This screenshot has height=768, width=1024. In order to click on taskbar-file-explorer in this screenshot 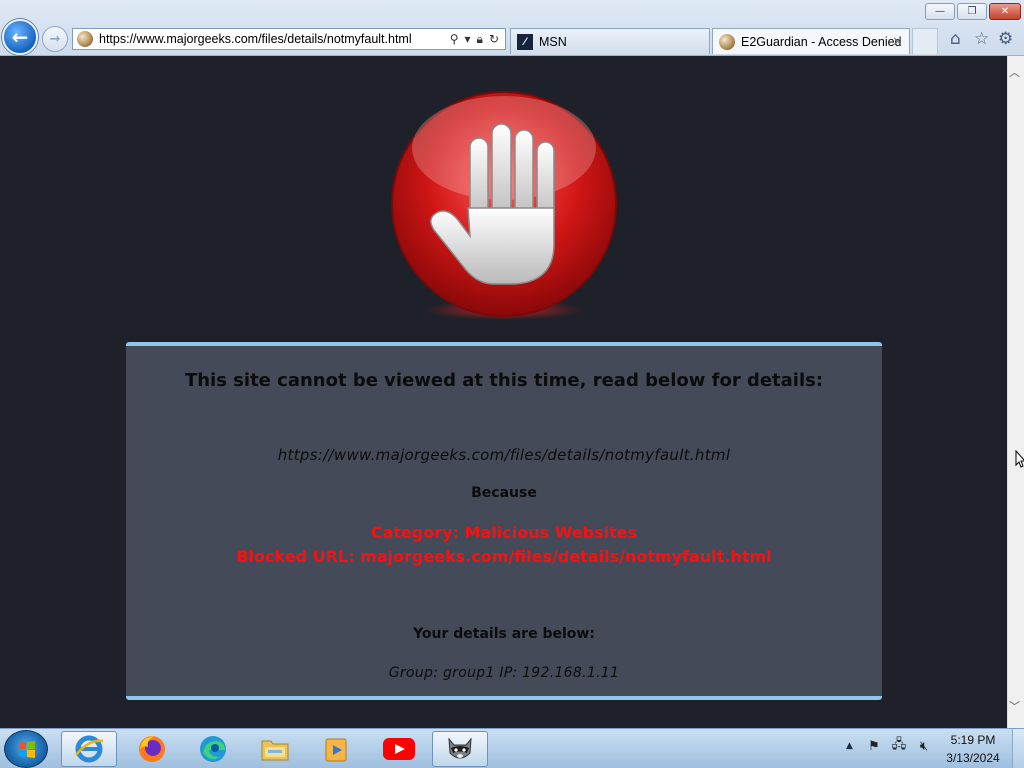, I will do `click(275, 749)`.